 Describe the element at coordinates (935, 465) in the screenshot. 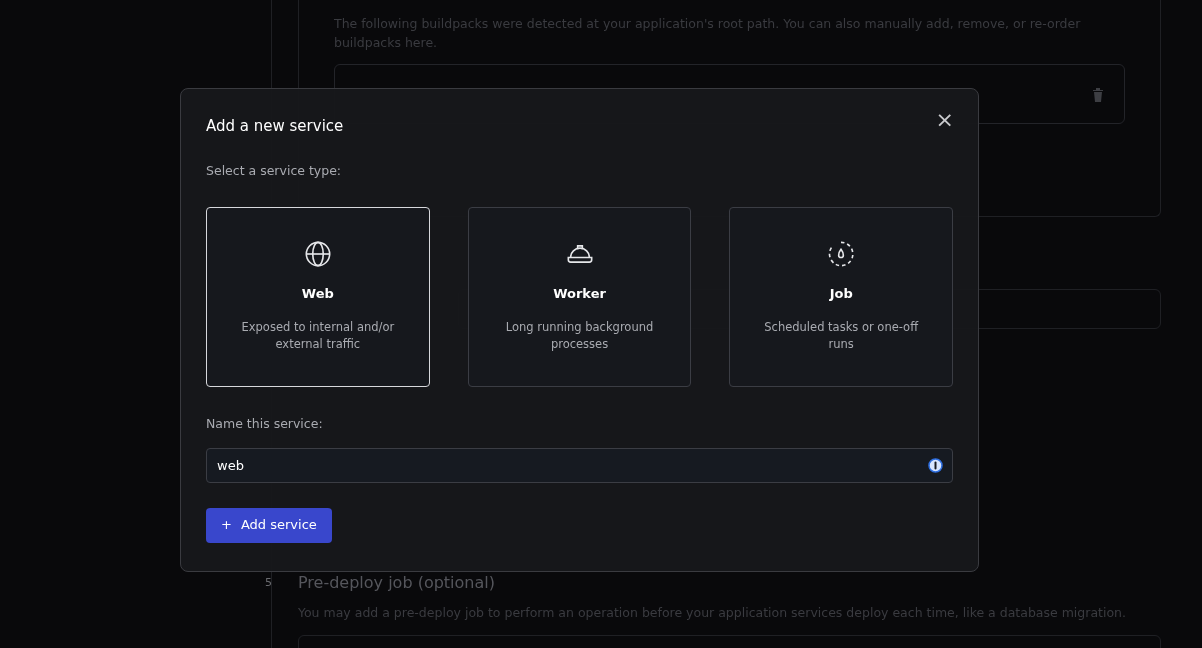

I see `password-manager-icon` at that location.